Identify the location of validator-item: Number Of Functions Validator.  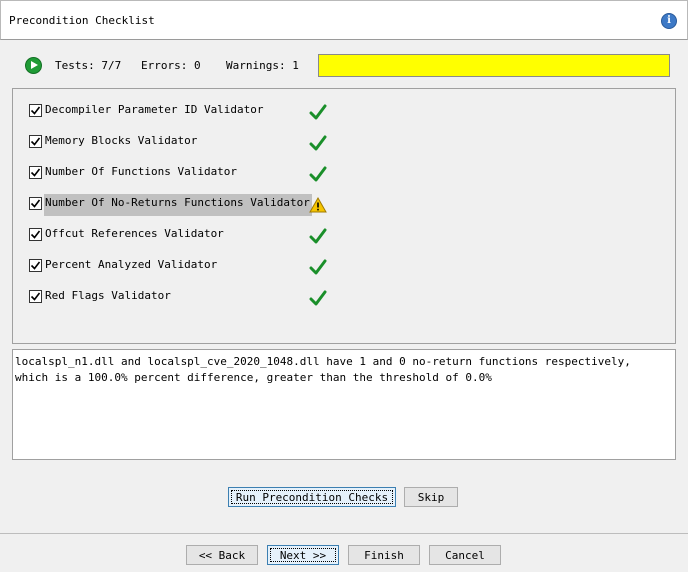
(179, 173).